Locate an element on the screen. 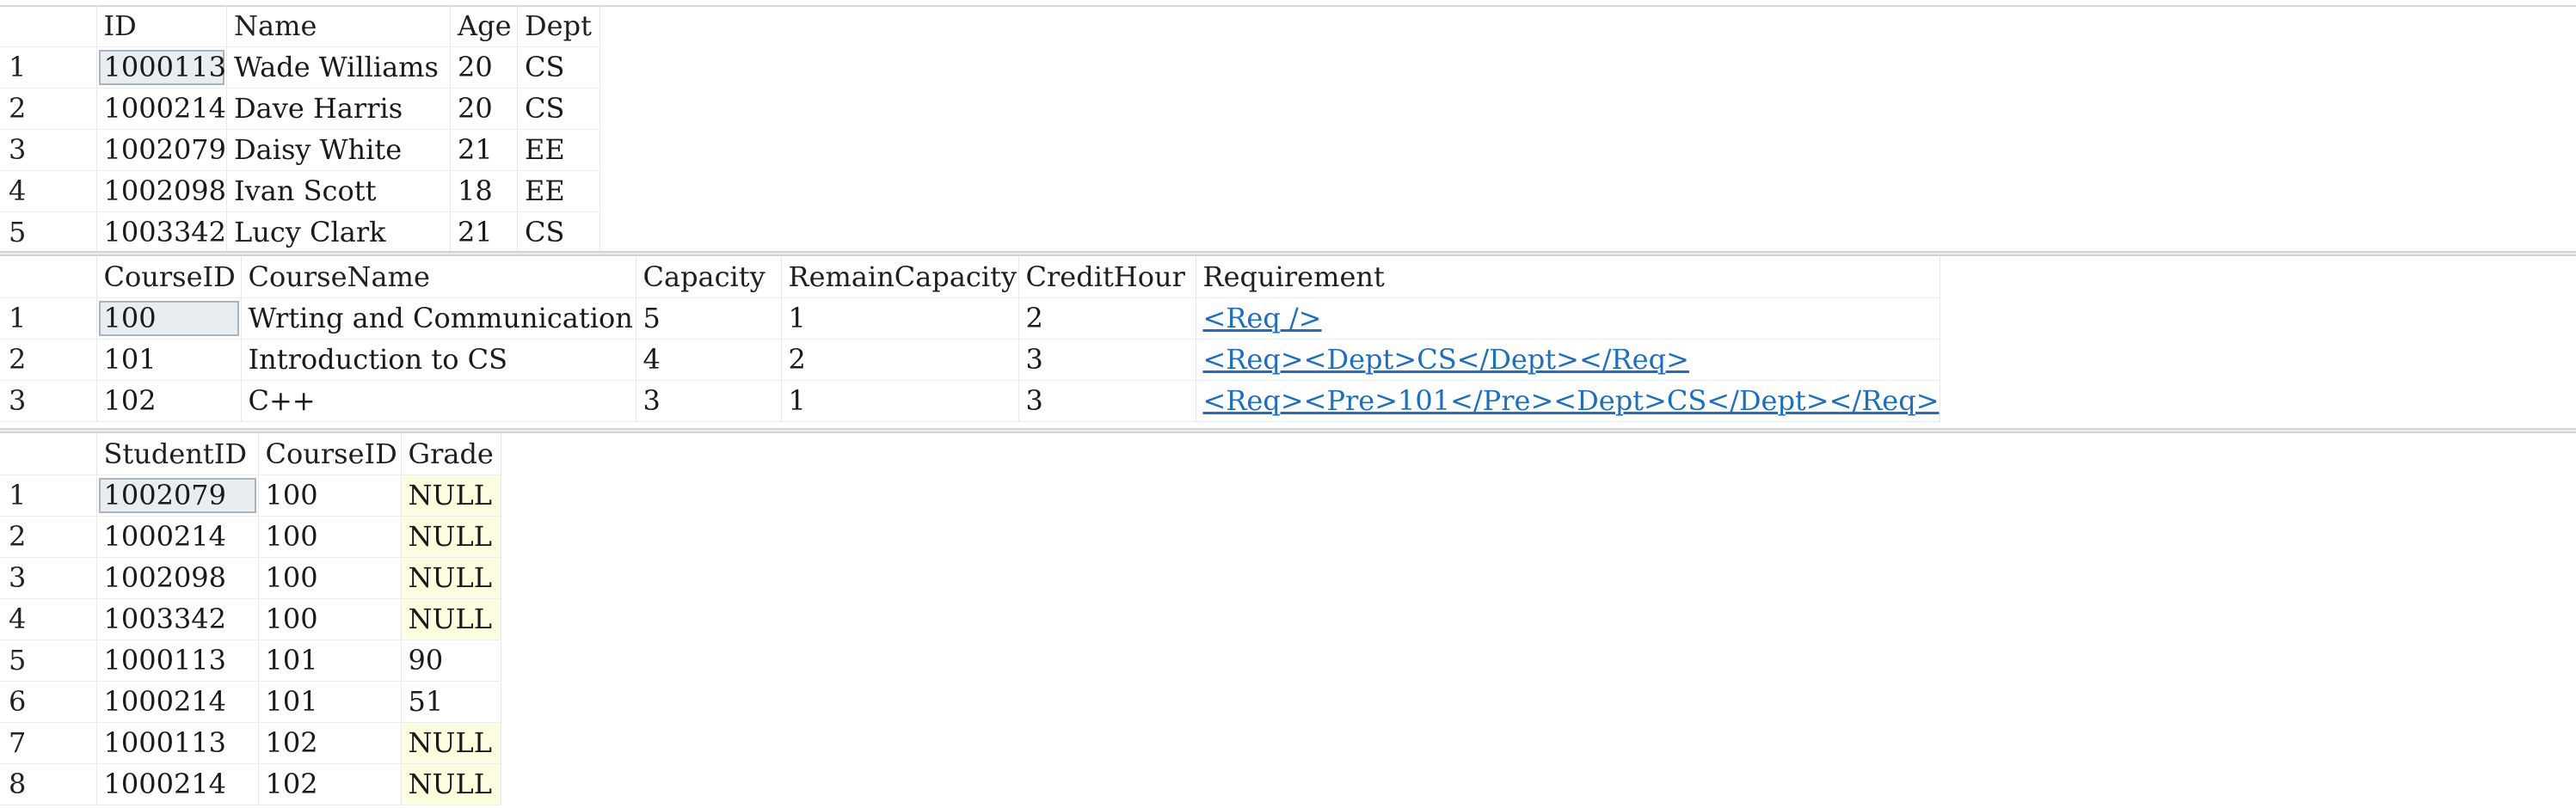  cell-grade: 90 is located at coordinates (451, 661).